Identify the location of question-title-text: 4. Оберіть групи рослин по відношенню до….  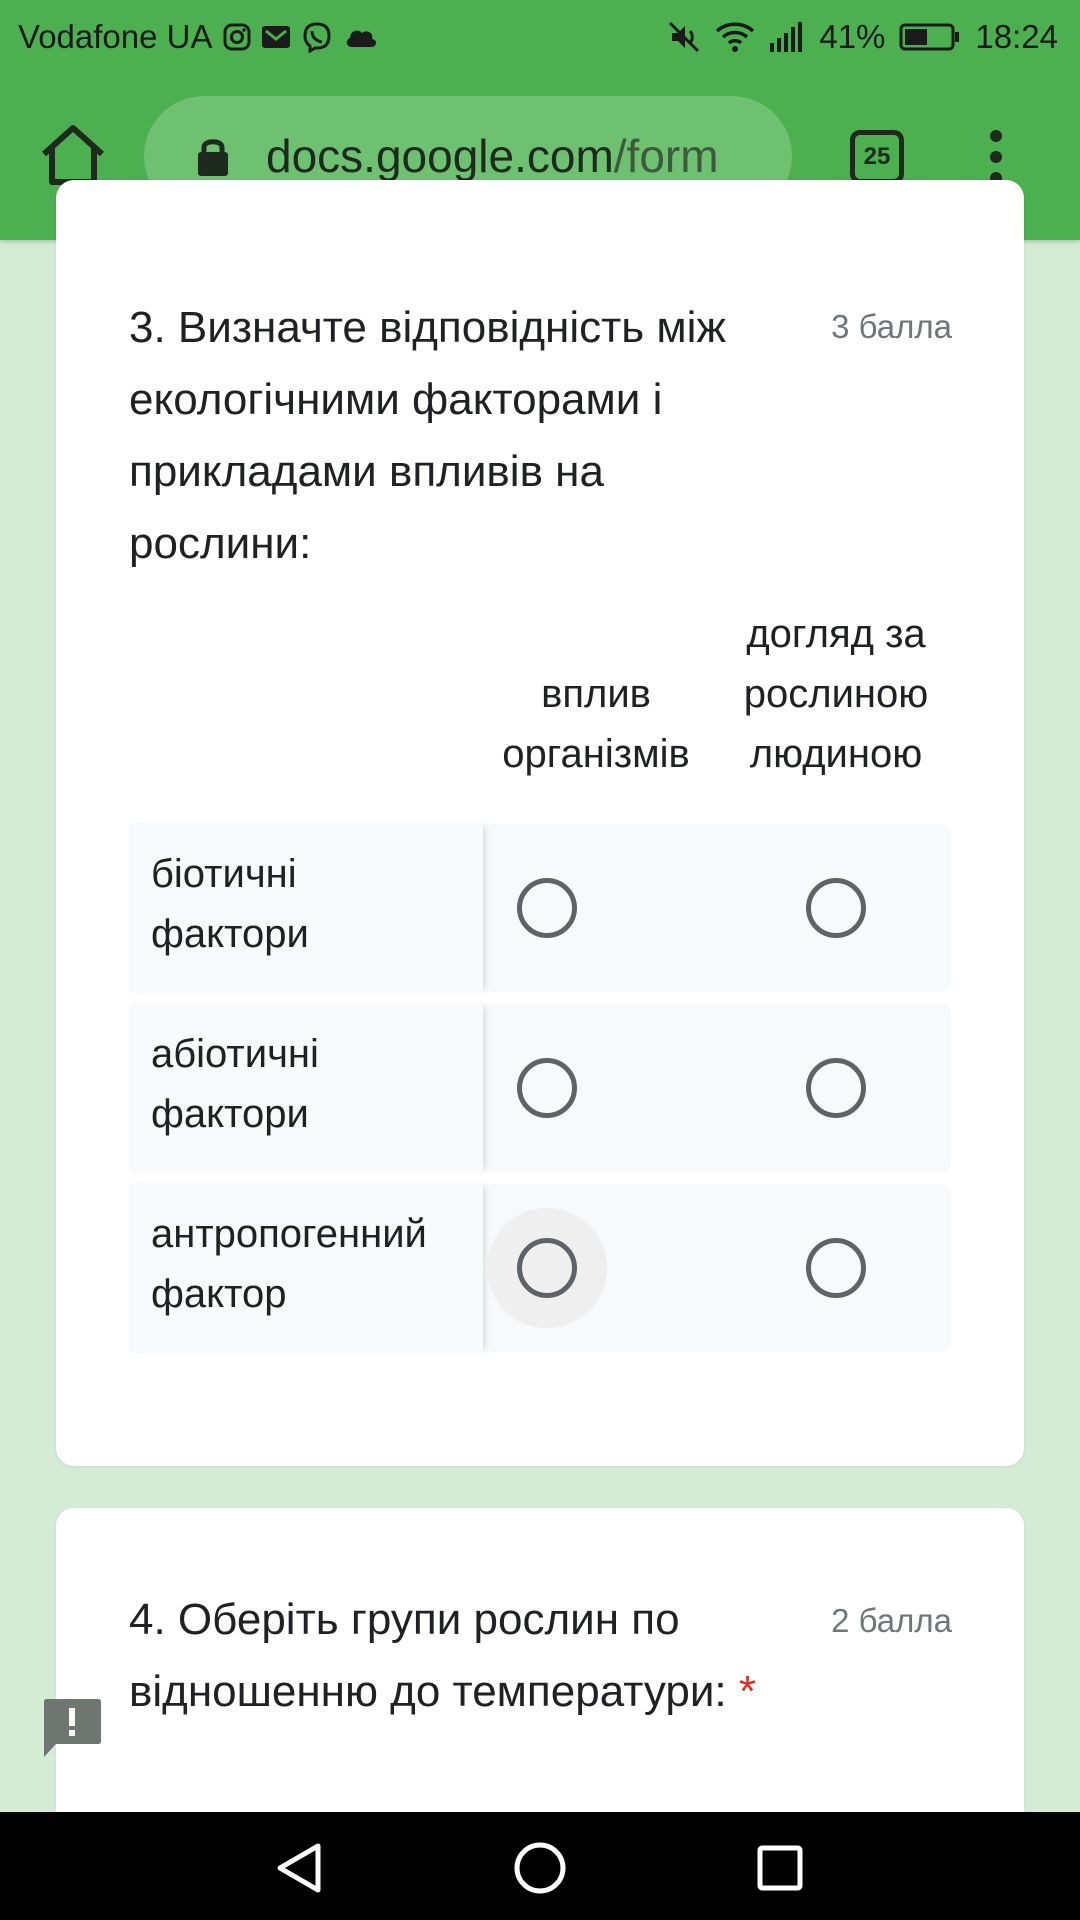
(428, 1655).